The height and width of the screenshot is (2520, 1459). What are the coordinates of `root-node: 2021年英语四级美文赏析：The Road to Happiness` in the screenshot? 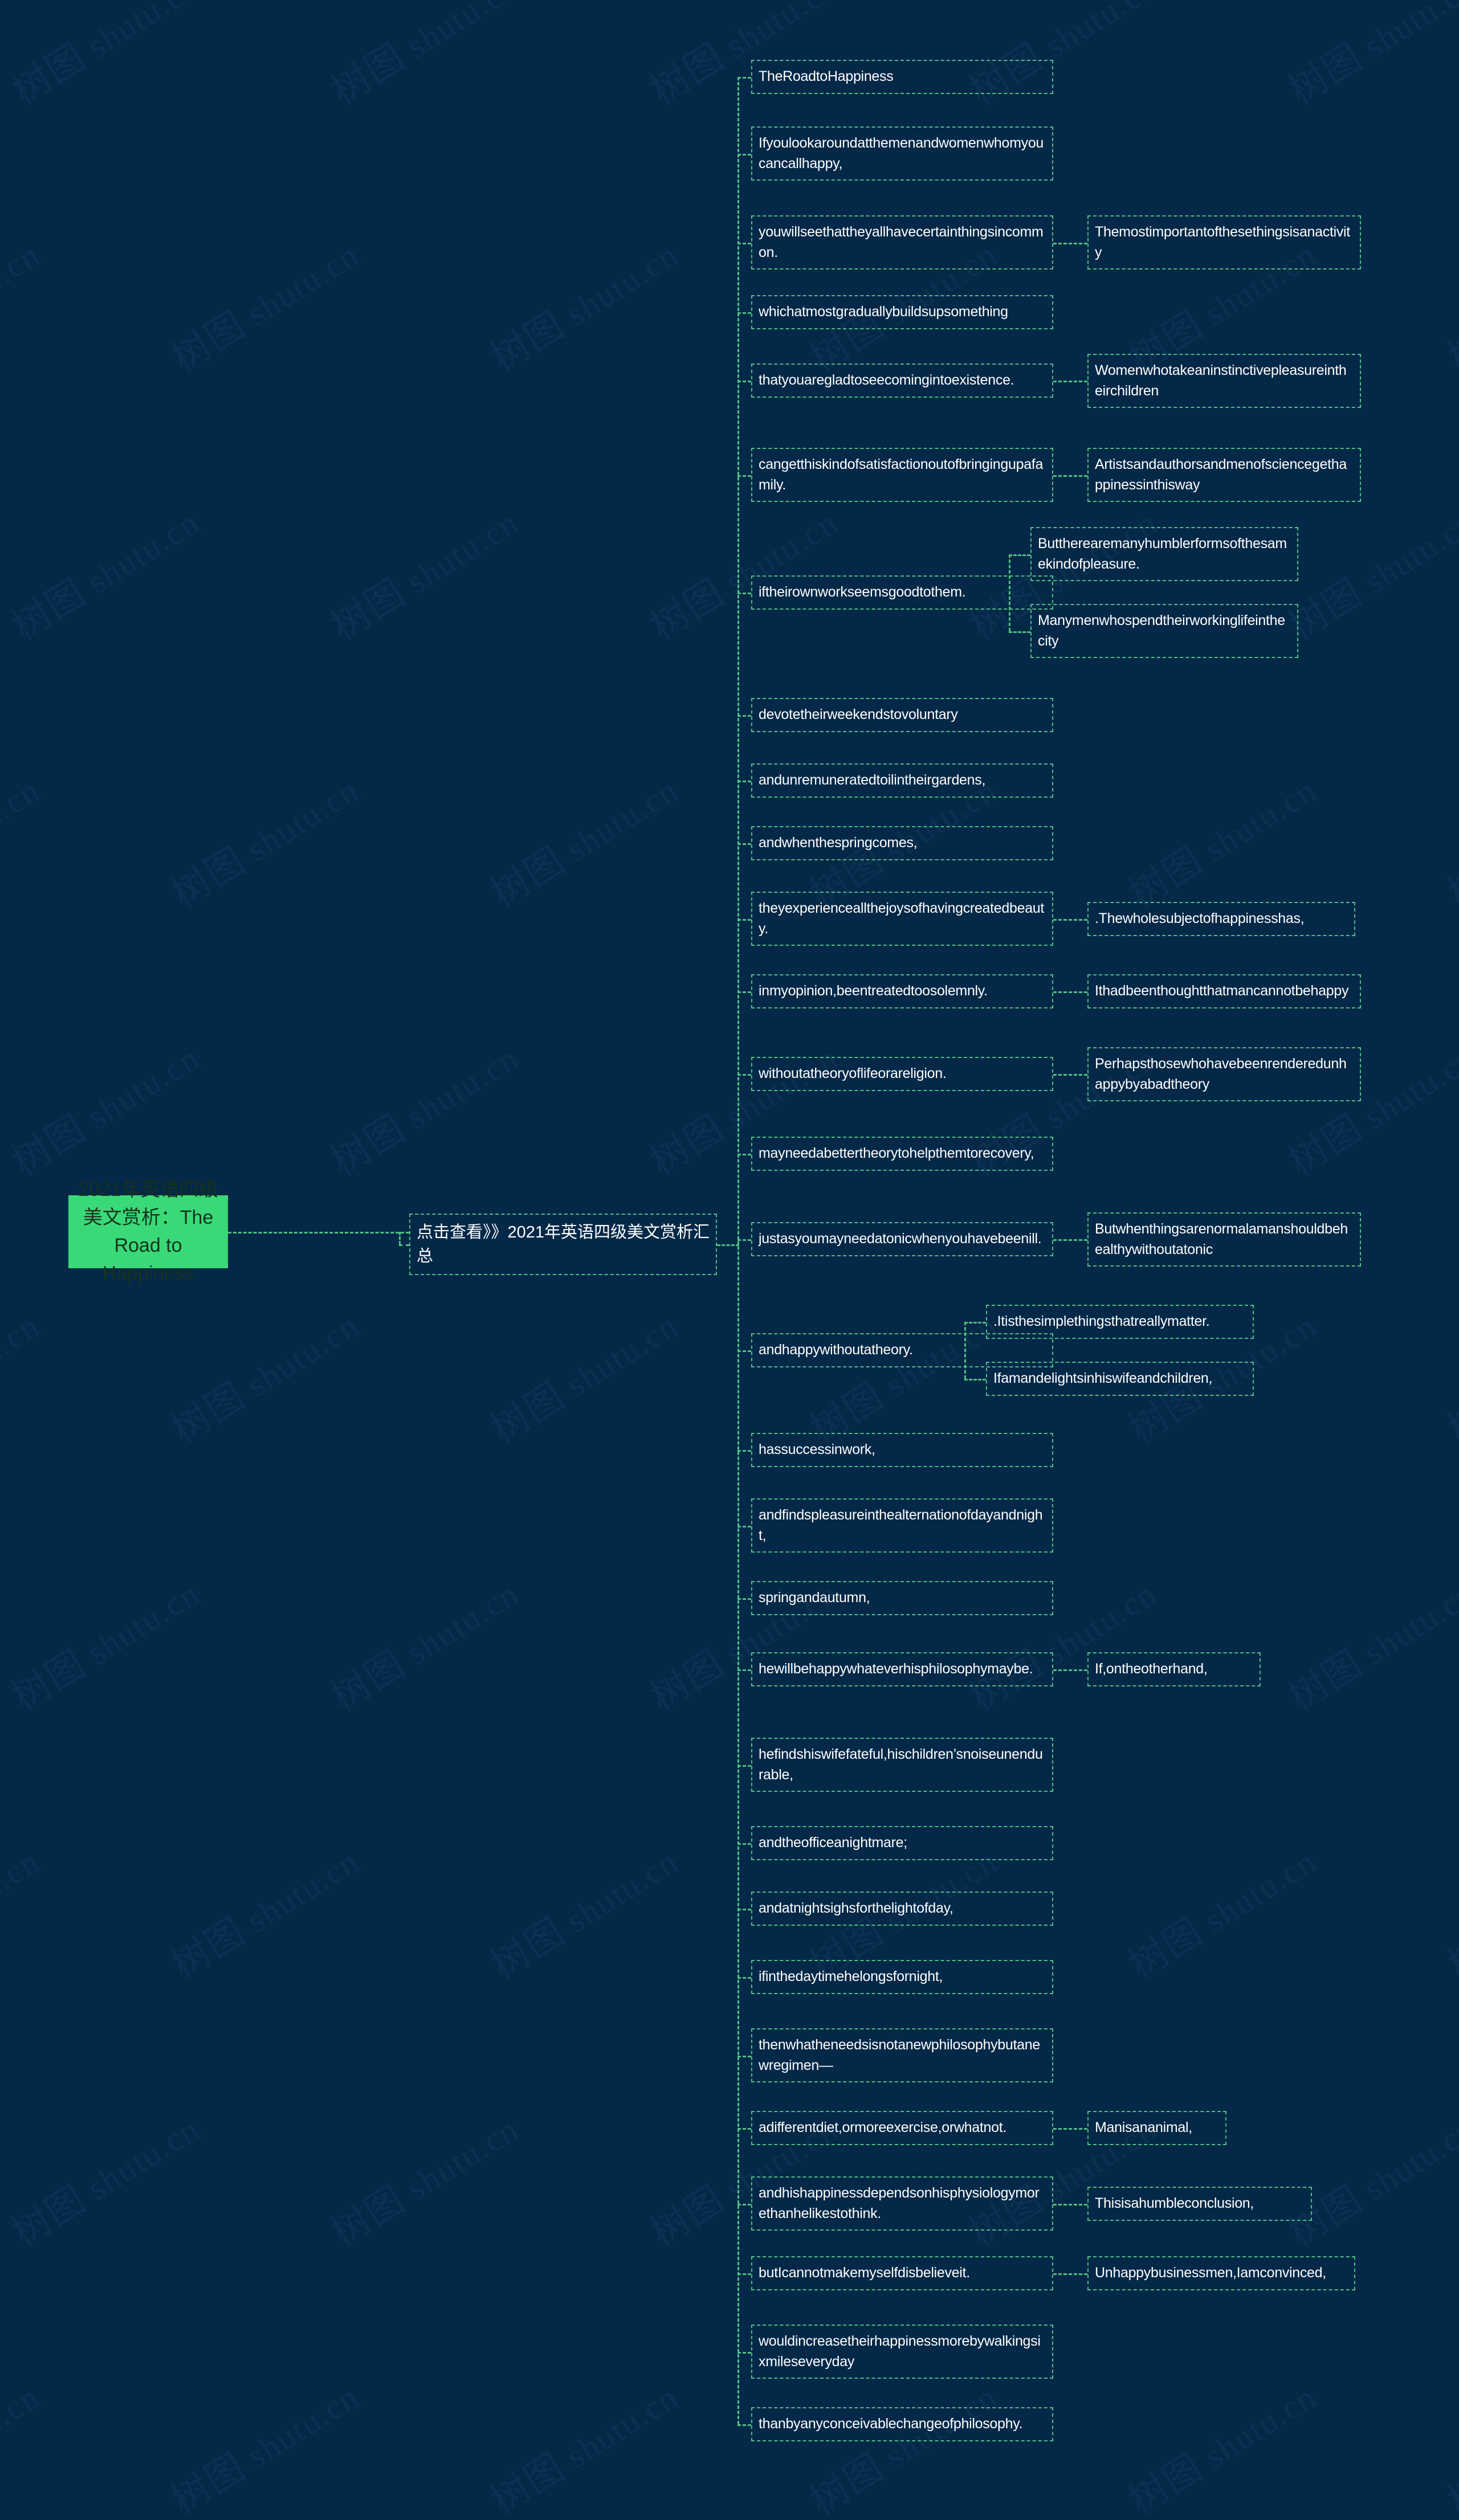 It's located at (148, 1231).